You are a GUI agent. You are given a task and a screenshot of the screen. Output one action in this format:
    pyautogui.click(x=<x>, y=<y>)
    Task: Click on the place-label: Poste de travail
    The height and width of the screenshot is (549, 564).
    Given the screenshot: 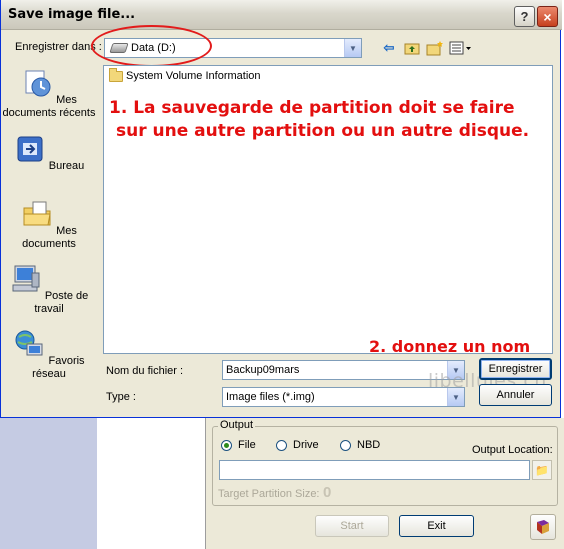 What is the action you would take?
    pyautogui.click(x=61, y=302)
    